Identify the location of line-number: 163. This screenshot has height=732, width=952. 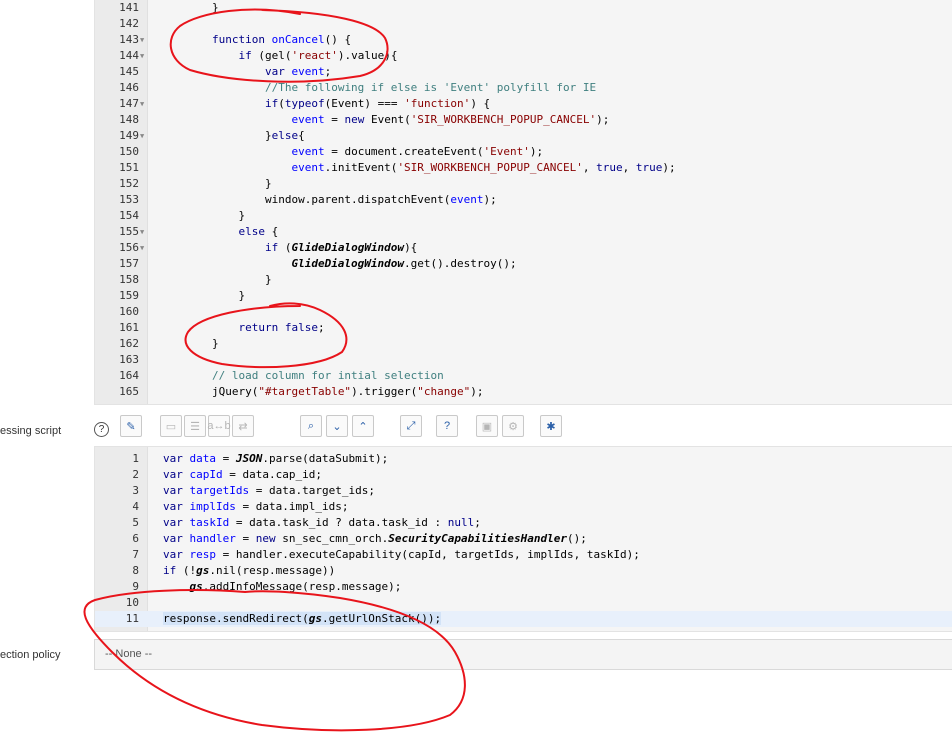
(129, 359).